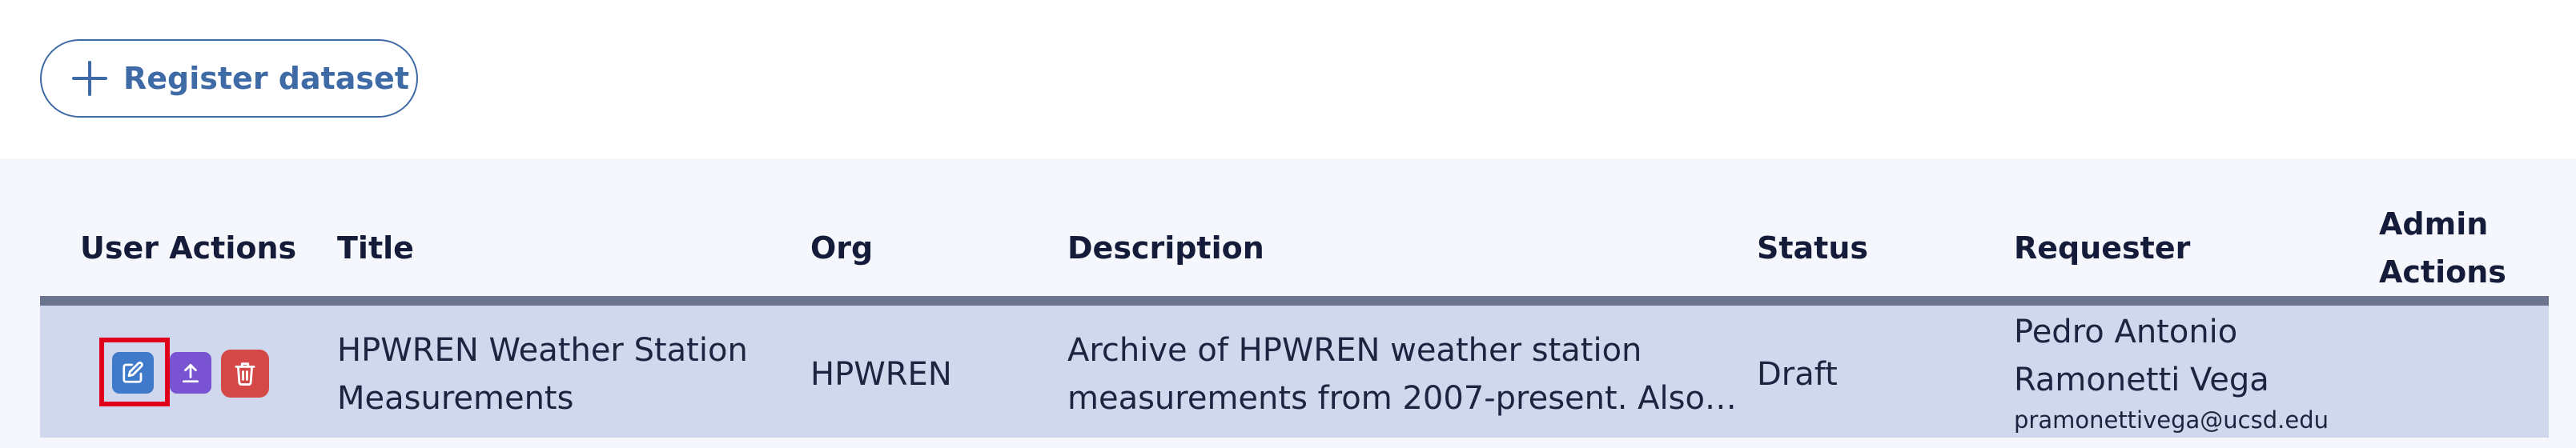  Describe the element at coordinates (2442, 272) in the screenshot. I see `header-admin-actions-line2: Actions` at that location.